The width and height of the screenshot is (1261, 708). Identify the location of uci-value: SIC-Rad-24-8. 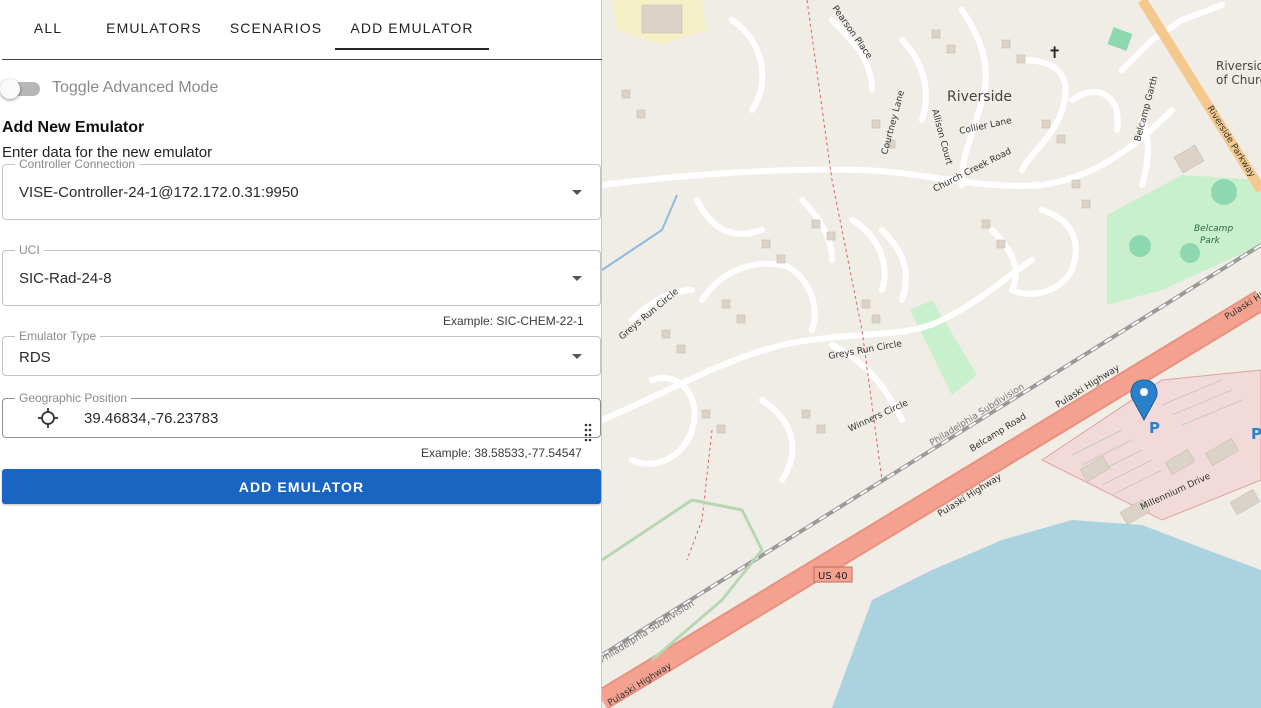
(65, 278).